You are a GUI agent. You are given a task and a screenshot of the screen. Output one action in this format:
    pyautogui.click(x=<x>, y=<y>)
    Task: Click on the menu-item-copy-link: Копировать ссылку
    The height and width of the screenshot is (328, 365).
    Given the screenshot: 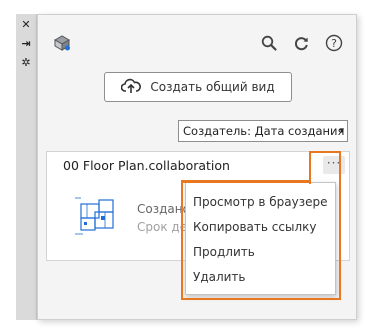 What is the action you would take?
    pyautogui.click(x=254, y=227)
    